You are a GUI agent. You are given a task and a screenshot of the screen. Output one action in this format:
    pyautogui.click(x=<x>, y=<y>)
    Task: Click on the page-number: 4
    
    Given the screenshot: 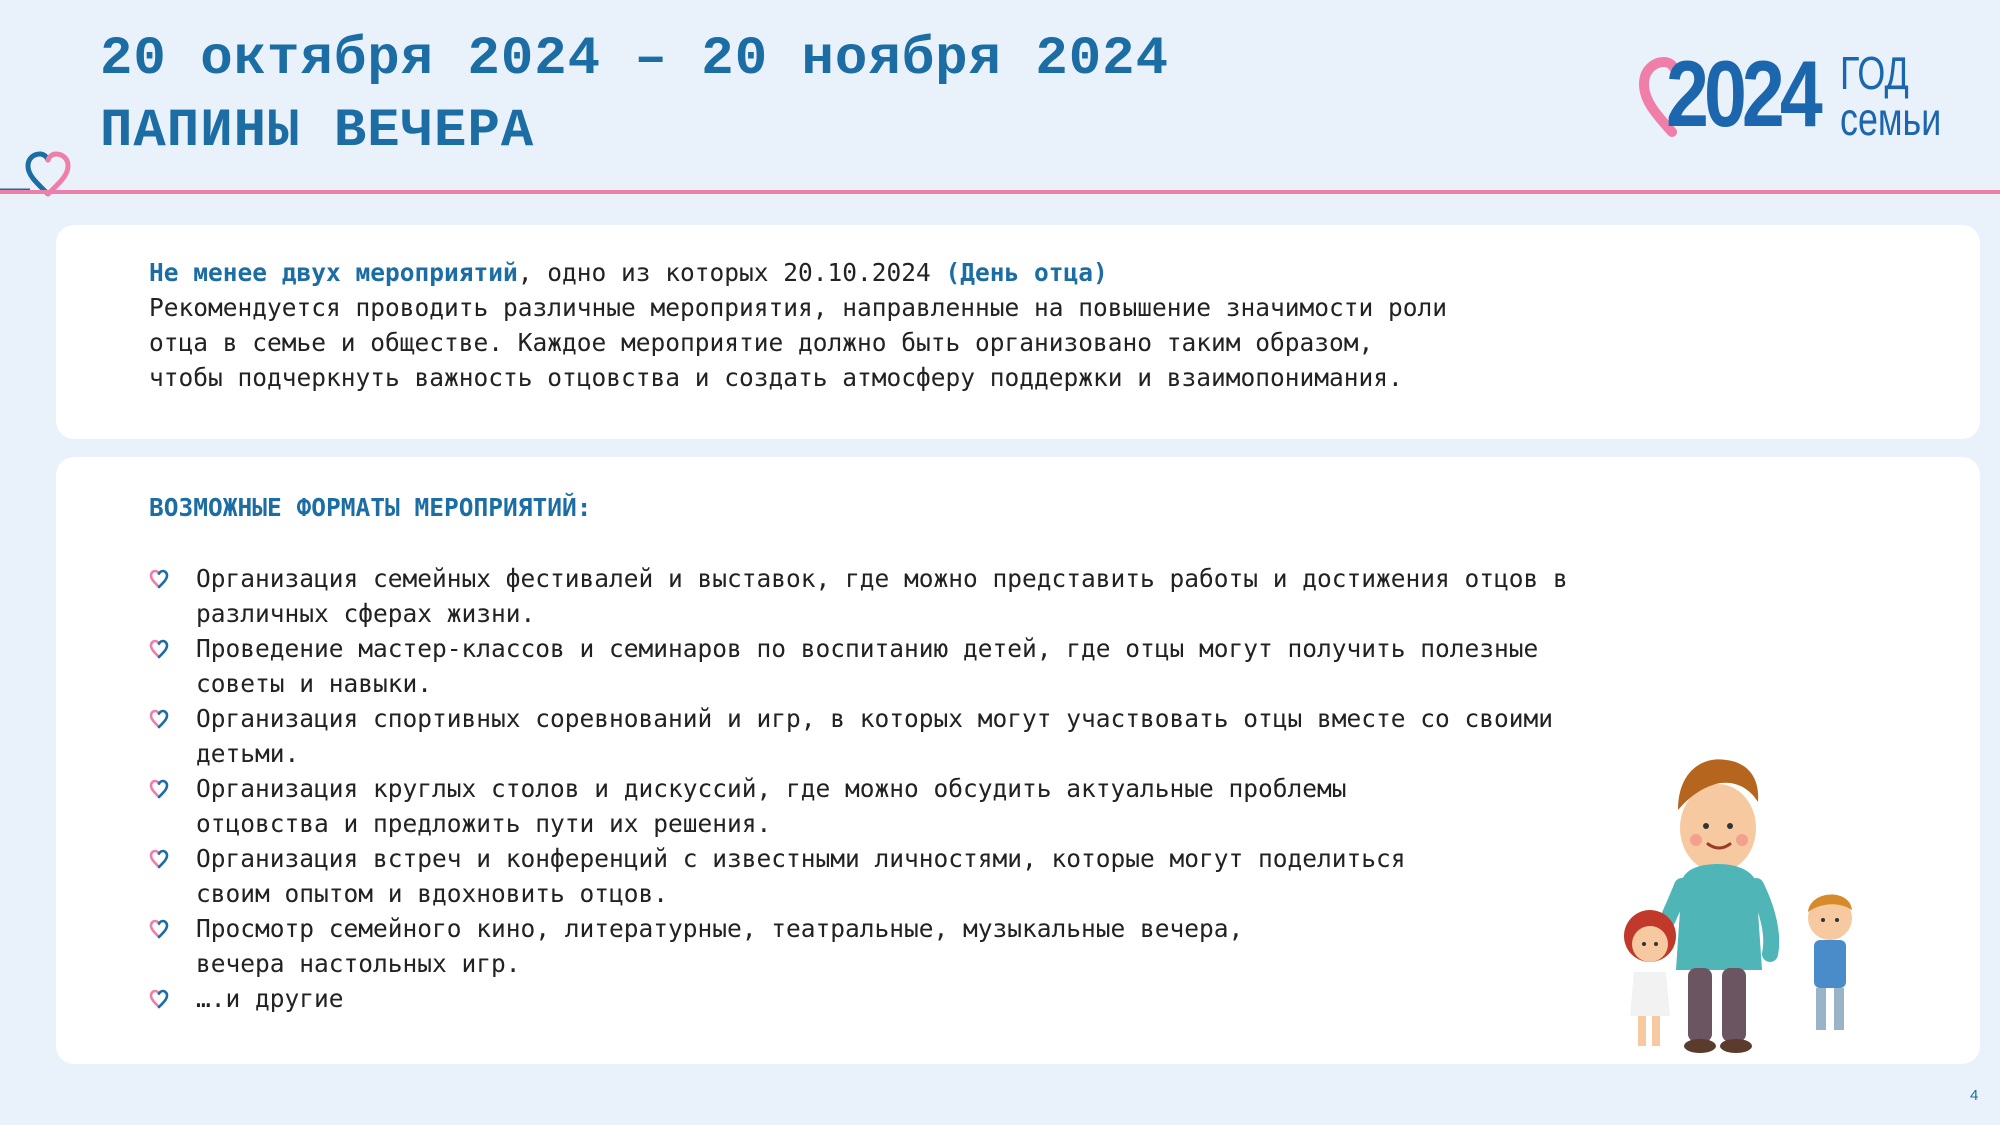 What is the action you would take?
    pyautogui.click(x=1974, y=1095)
    